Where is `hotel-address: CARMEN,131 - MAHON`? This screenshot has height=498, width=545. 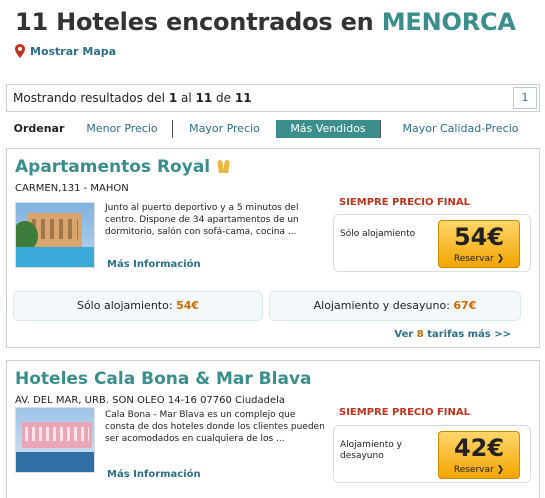 hotel-address: CARMEN,131 - MAHON is located at coordinates (72, 188).